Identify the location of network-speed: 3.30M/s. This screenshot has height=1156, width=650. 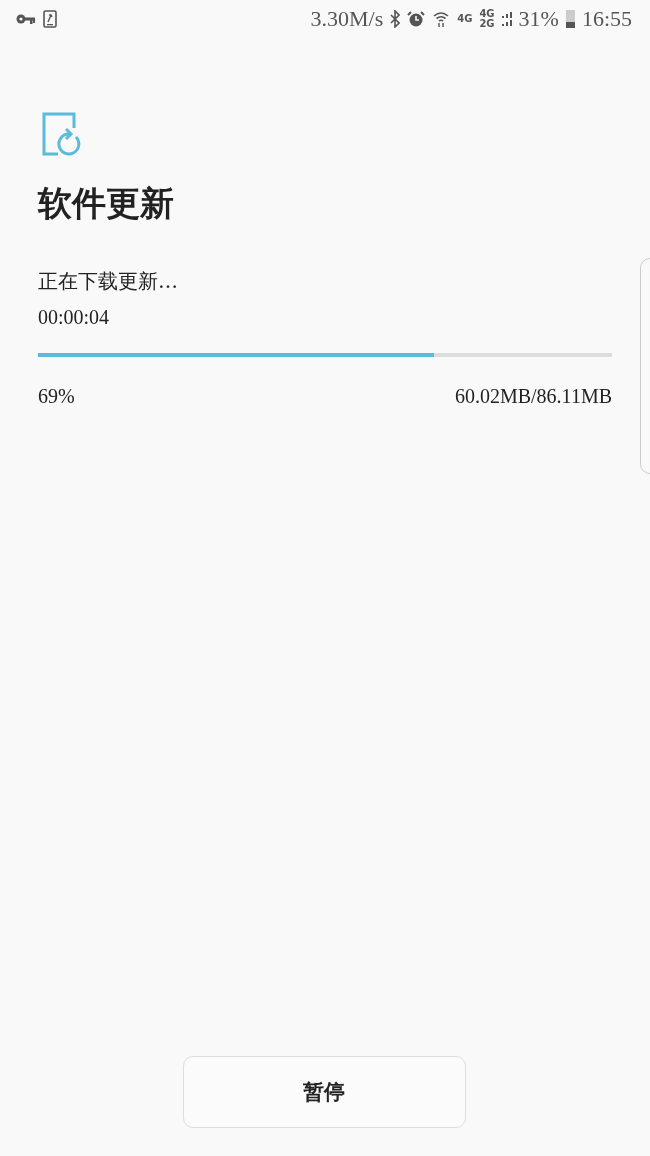
(347, 19).